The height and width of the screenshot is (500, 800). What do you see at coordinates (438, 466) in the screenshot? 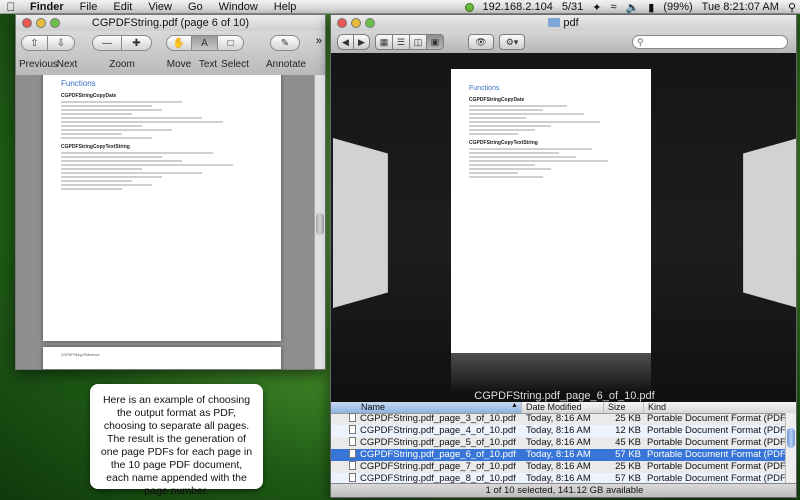
I see `file-name: CGPDFString.pdf_page_7_of_10.pdf` at bounding box center [438, 466].